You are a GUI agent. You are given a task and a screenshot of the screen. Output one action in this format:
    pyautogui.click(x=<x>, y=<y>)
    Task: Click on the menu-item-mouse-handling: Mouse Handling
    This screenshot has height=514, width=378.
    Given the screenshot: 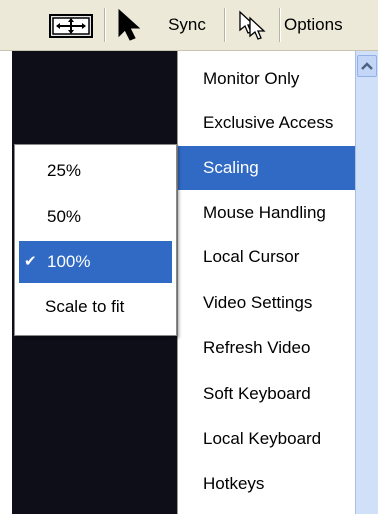 What is the action you would take?
    pyautogui.click(x=267, y=213)
    